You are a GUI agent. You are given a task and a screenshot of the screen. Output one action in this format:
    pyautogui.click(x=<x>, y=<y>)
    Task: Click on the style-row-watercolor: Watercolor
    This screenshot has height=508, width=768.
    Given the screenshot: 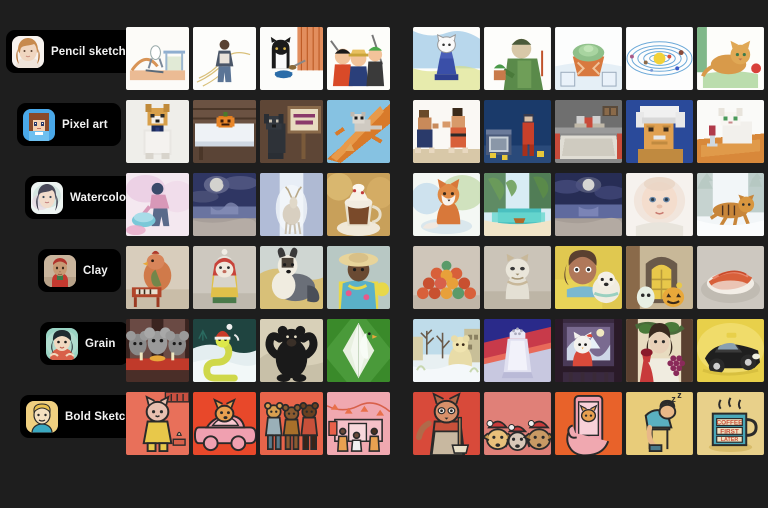 What is the action you would take?
    pyautogui.click(x=384, y=204)
    